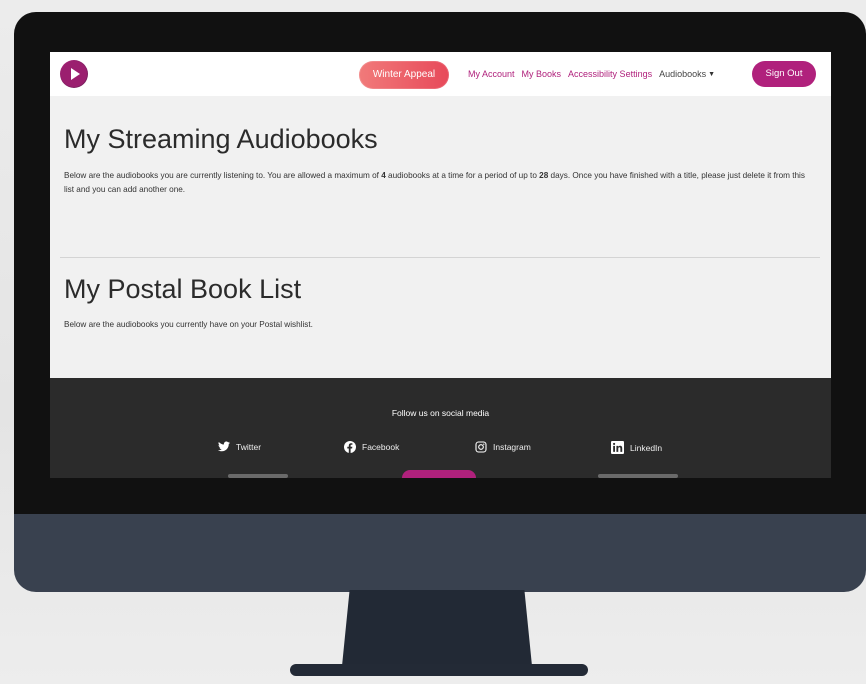 The image size is (866, 684). Describe the element at coordinates (617, 447) in the screenshot. I see `linkedin-icon` at that location.